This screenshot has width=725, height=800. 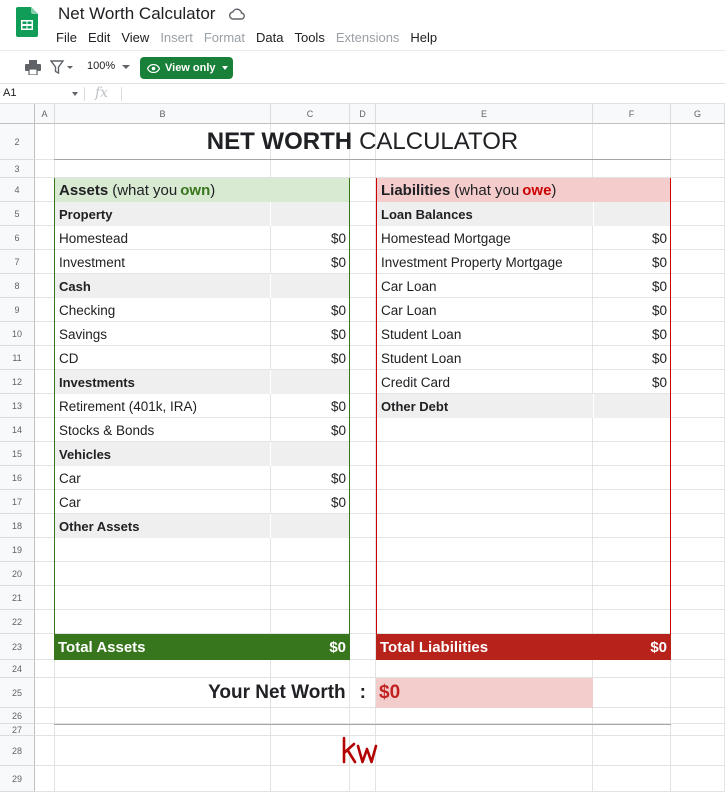 What do you see at coordinates (202, 286) in the screenshot?
I see `assets-category-row: Cash` at bounding box center [202, 286].